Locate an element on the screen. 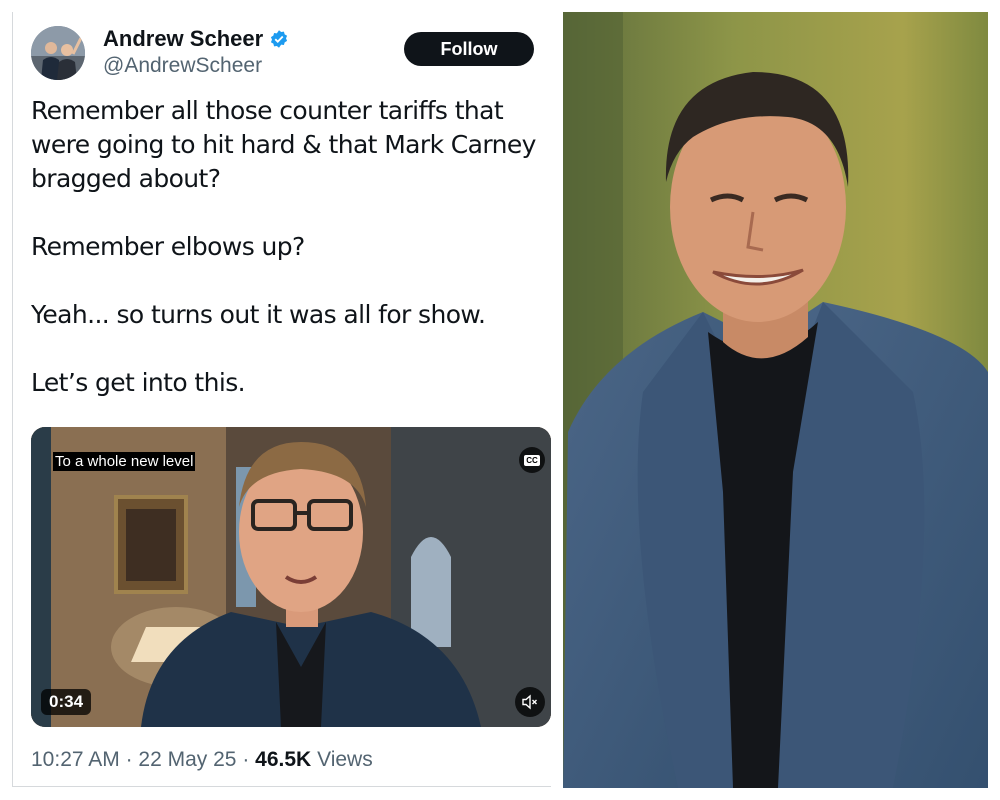  mute-button is located at coordinates (530, 702).